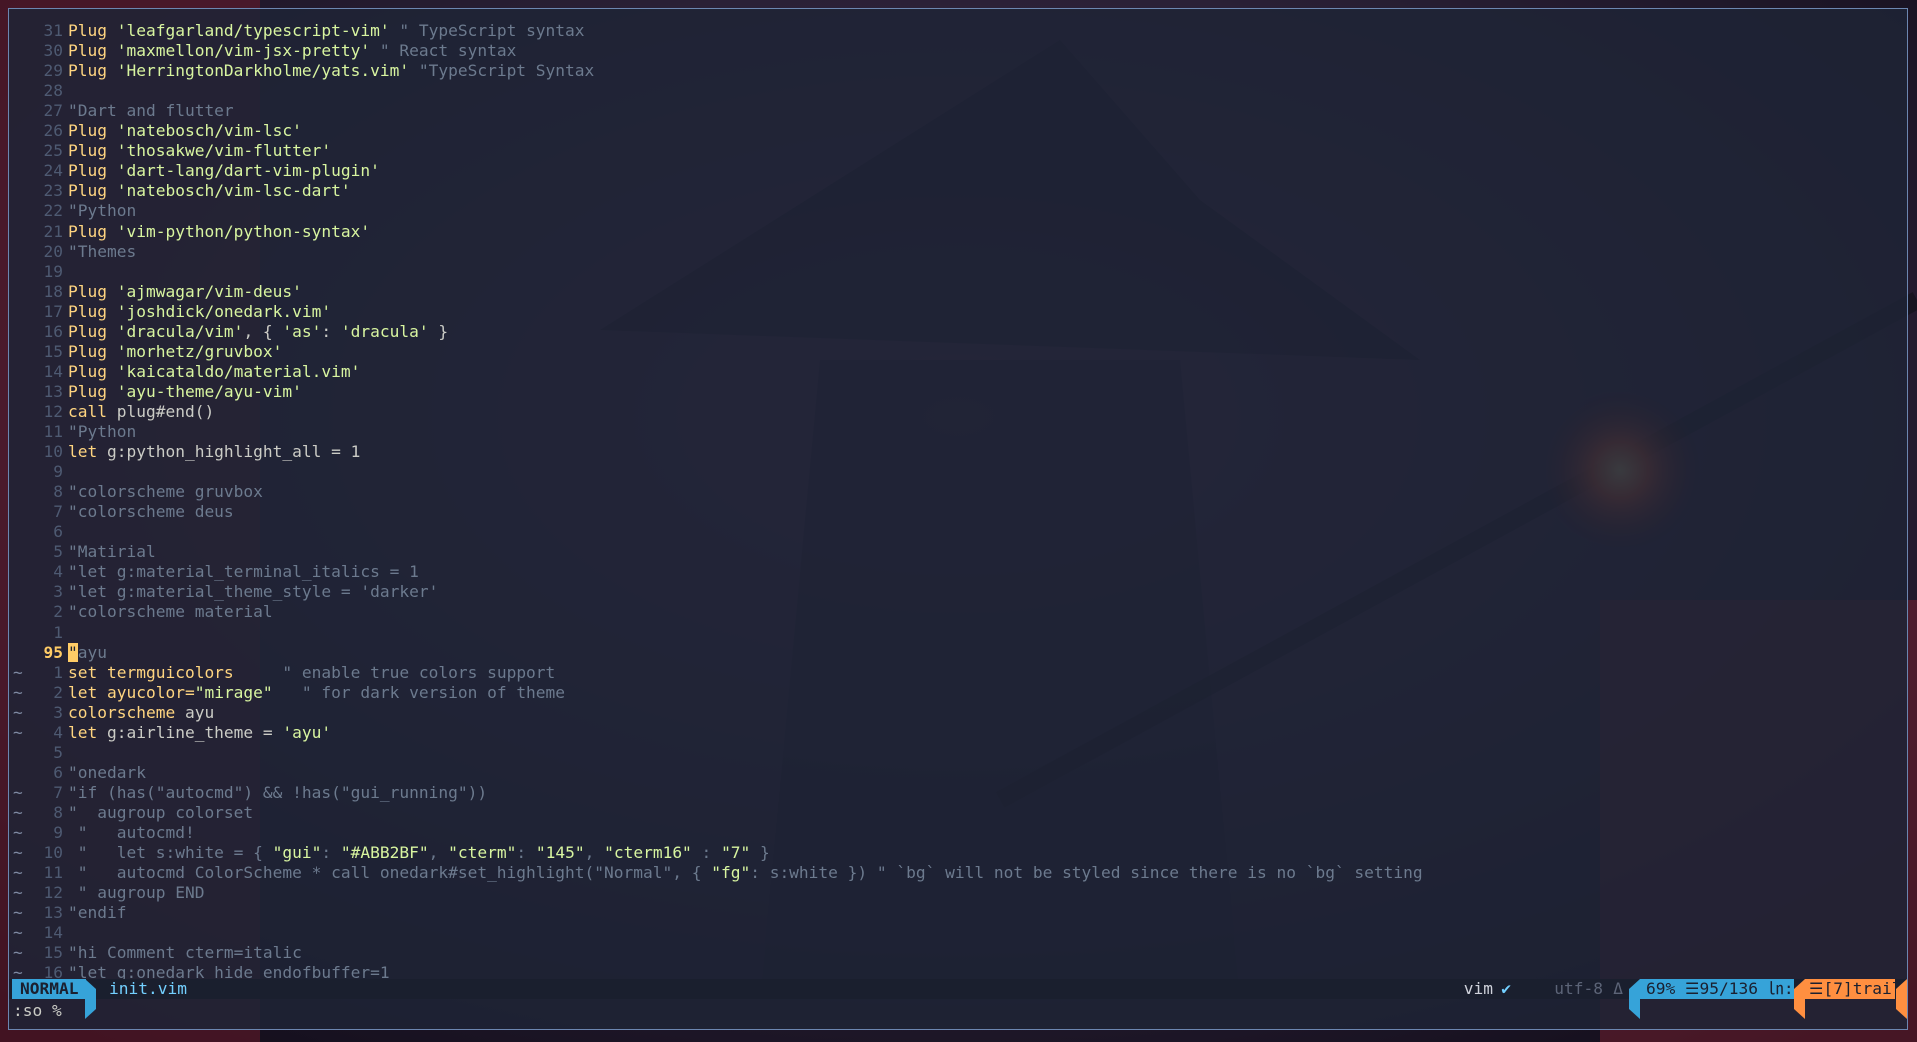 The width and height of the screenshot is (1917, 1042). I want to click on line-content: "ayu, so click(87, 652).